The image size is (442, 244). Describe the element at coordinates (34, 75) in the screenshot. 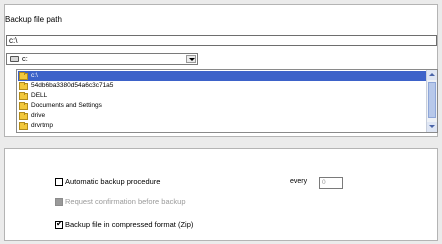

I see `folder-name: c:\` at that location.